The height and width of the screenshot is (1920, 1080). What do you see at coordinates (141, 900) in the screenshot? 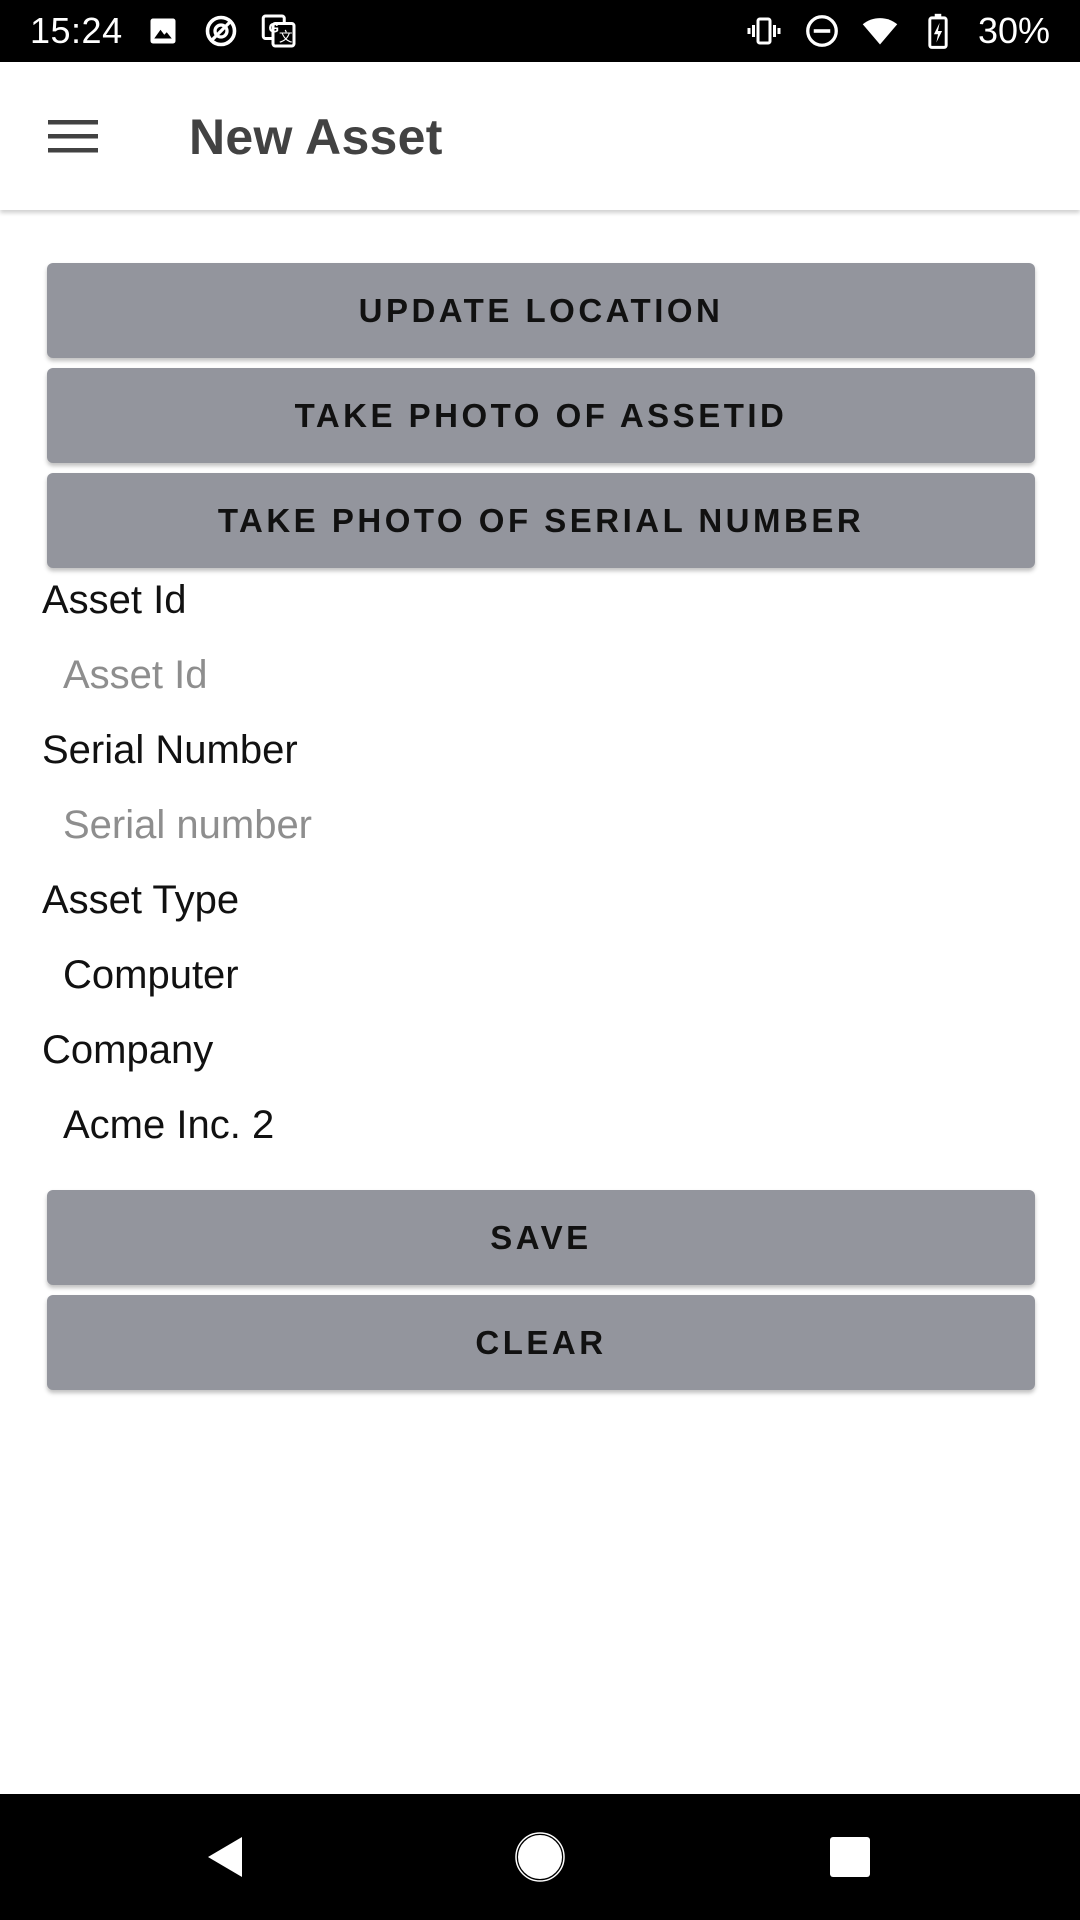
I see `asset-type-label: Asset Type` at bounding box center [141, 900].